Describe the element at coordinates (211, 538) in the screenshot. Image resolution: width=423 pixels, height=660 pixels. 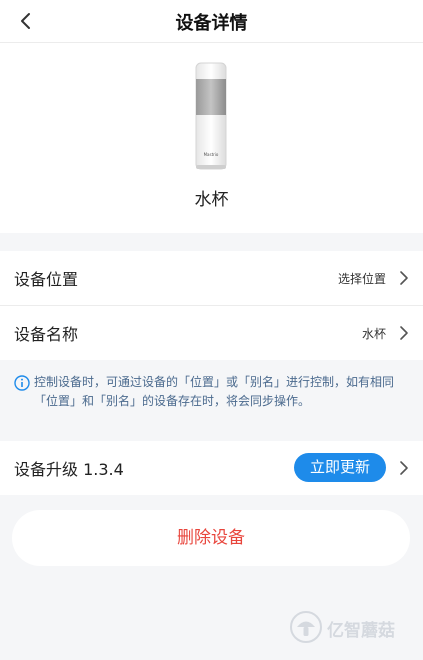
I see `delete-device-button: 删除设备` at that location.